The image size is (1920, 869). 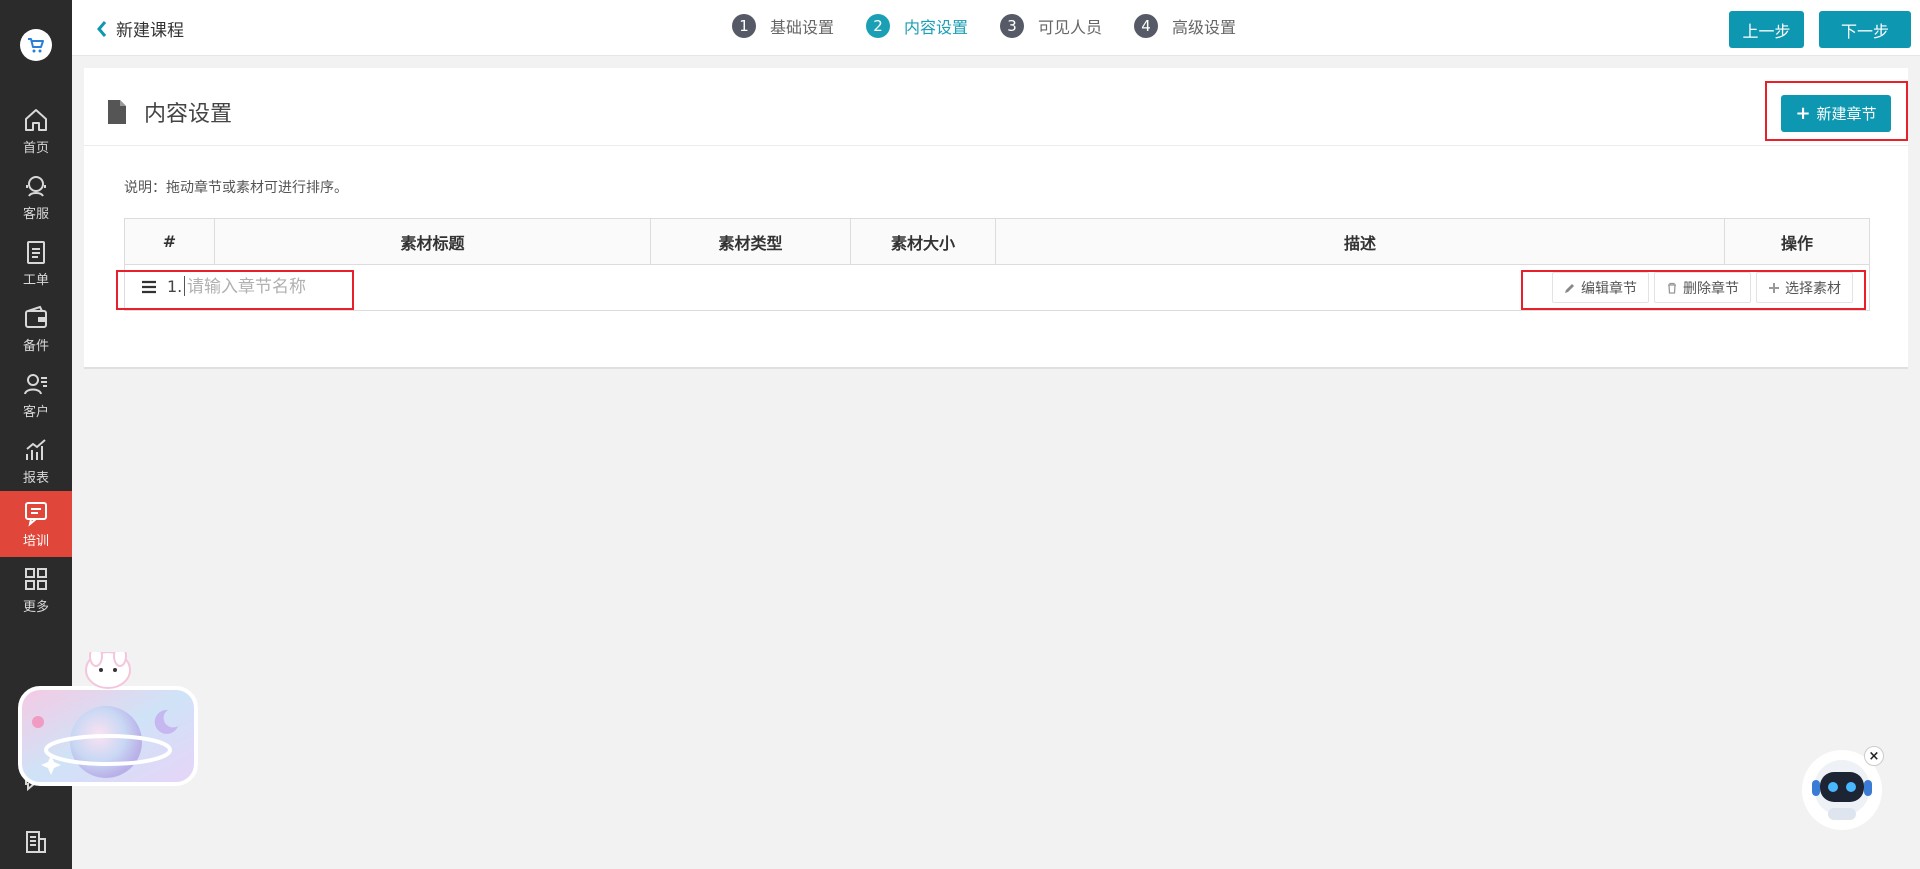 What do you see at coordinates (35, 384) in the screenshot?
I see `user-list-icon` at bounding box center [35, 384].